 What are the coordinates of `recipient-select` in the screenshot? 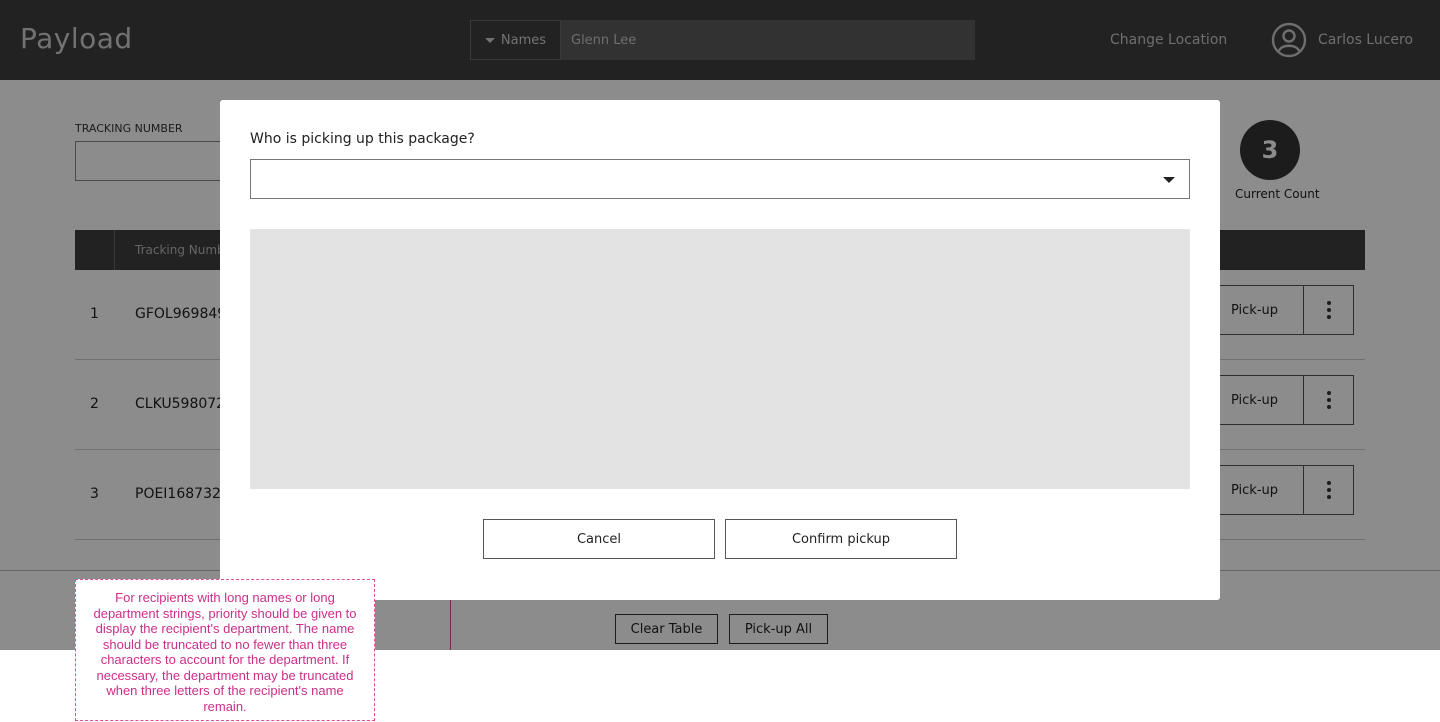 It's located at (720, 179).